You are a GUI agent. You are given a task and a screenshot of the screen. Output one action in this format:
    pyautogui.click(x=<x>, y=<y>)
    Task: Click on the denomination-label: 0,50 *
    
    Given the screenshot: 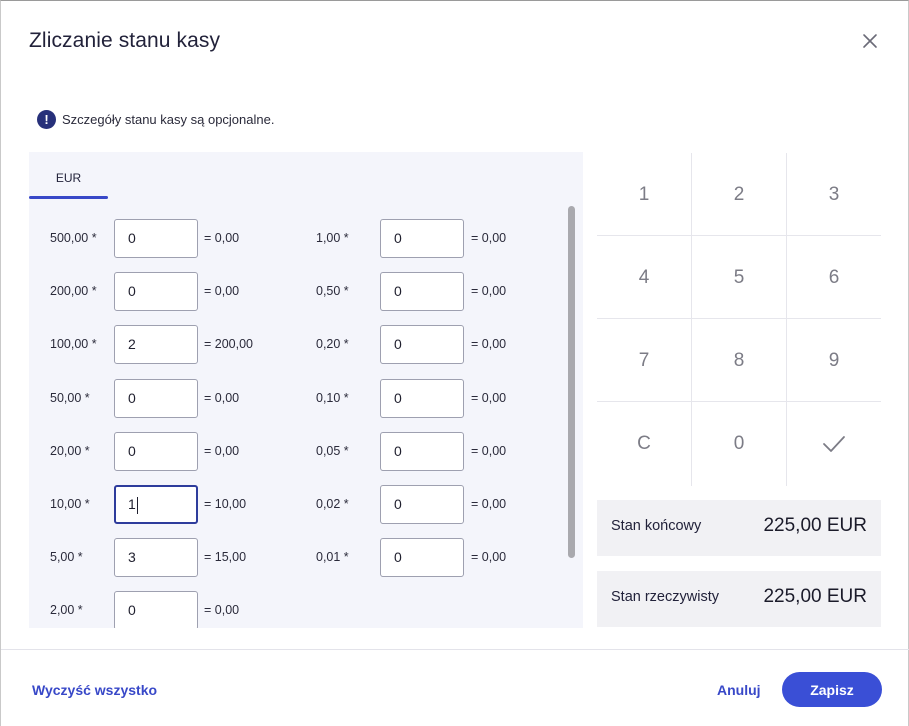 What is the action you would take?
    pyautogui.click(x=332, y=291)
    